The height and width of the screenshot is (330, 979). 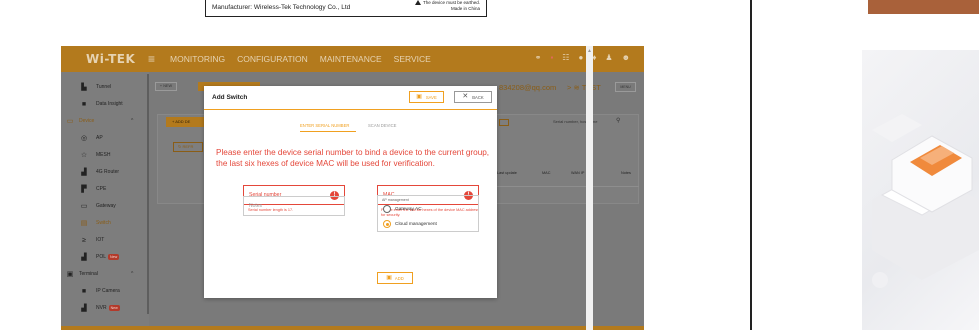 I want to click on promo-illustration, so click(x=920, y=190).